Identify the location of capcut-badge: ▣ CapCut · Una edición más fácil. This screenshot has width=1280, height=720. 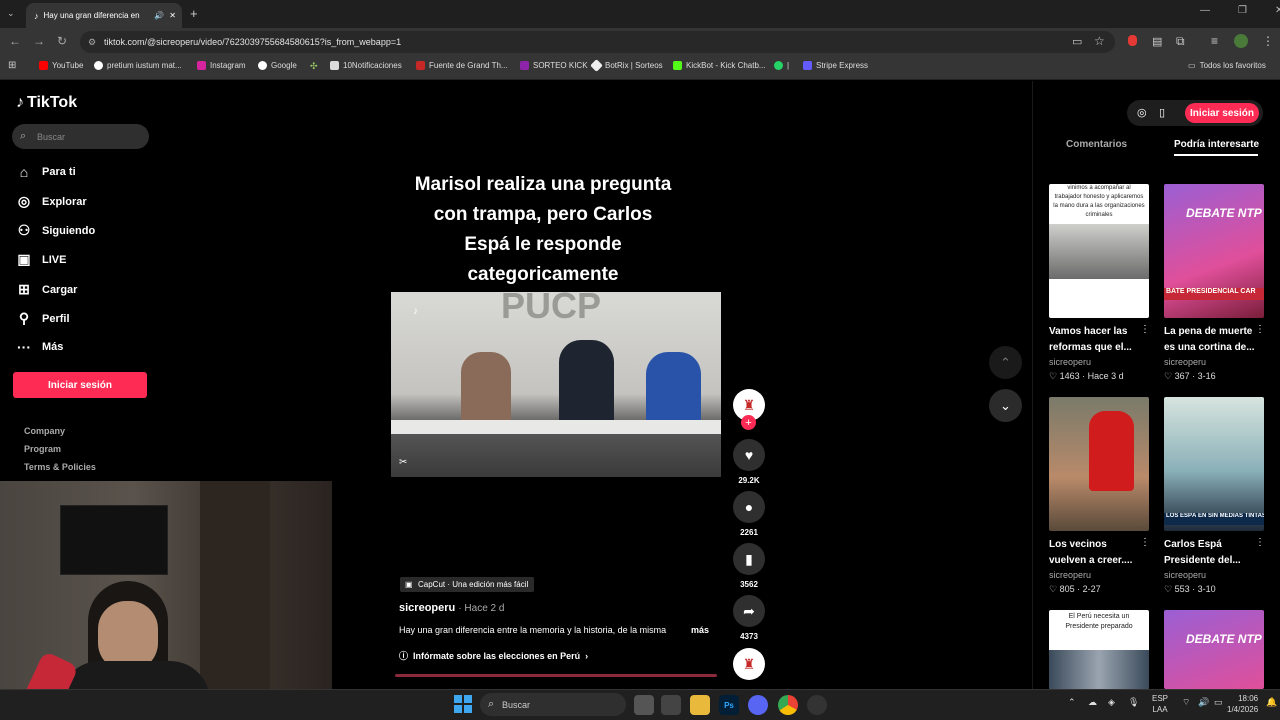
(467, 584).